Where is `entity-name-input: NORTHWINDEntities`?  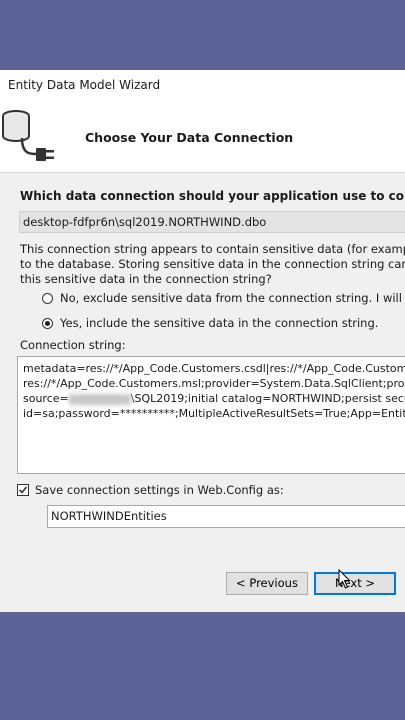 entity-name-input: NORTHWINDEntities is located at coordinates (226, 516).